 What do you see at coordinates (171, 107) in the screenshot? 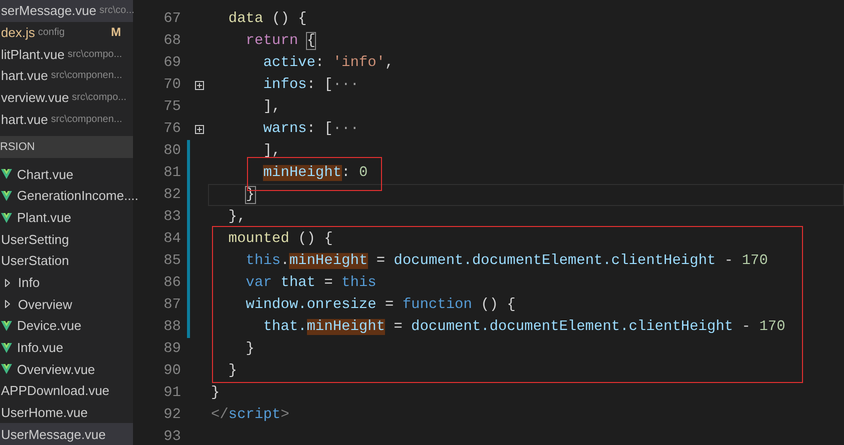
I see `line-number: 75` at bounding box center [171, 107].